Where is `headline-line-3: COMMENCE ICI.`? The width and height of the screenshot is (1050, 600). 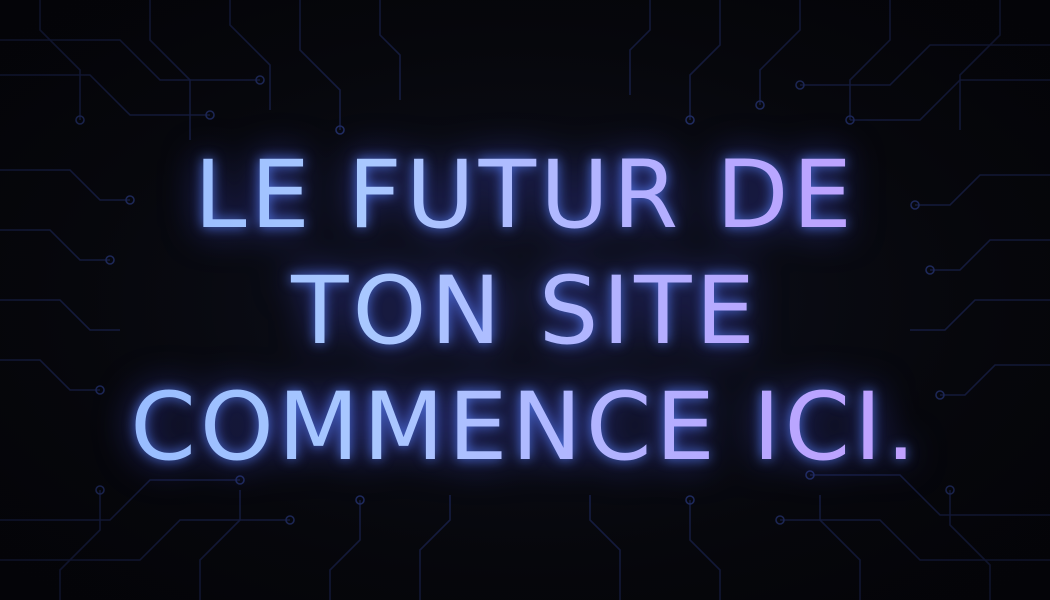 headline-line-3: COMMENCE ICI. is located at coordinates (525, 427).